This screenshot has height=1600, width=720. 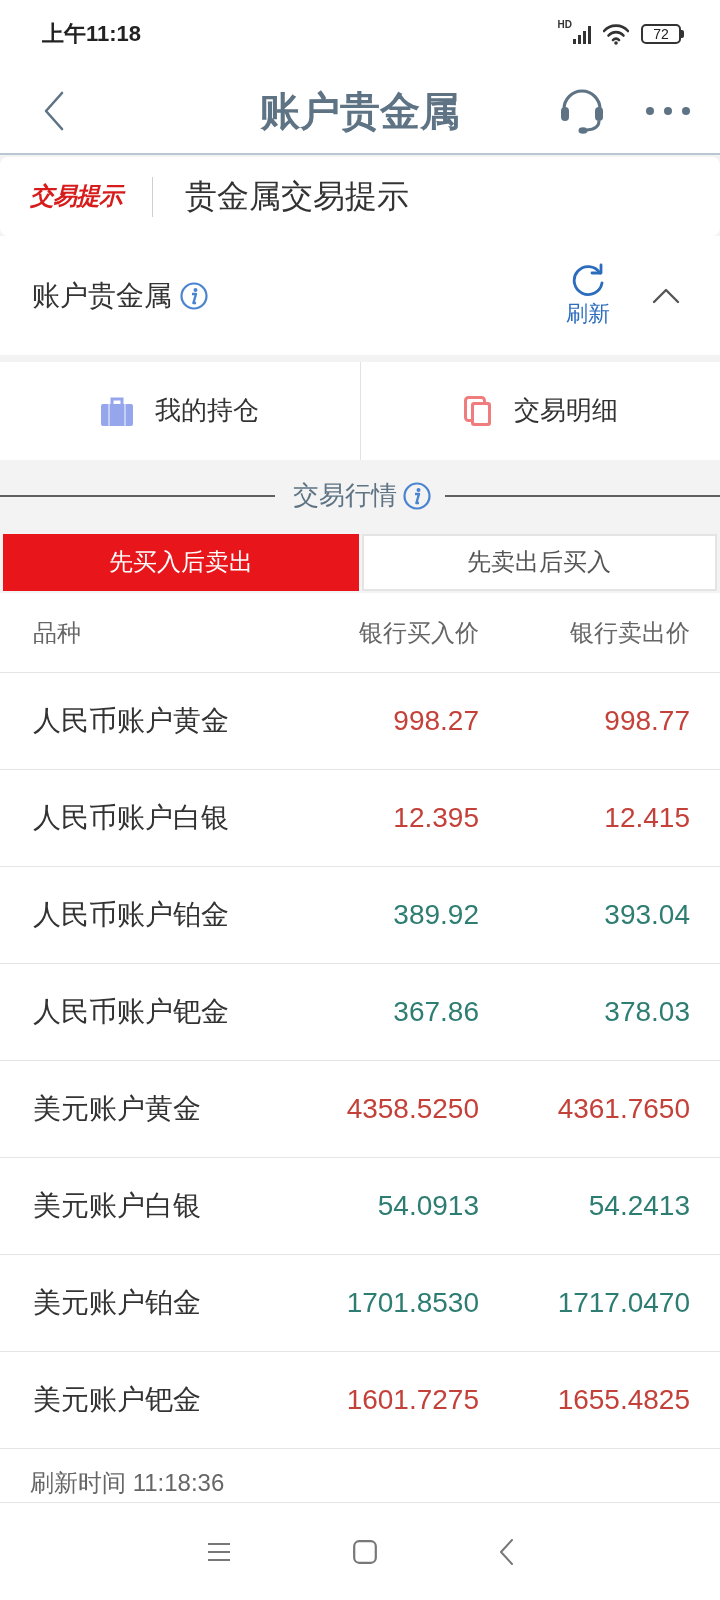 What do you see at coordinates (360, 721) in the screenshot?
I see `price-row: 人民币账户黄金 998.27 998.77` at bounding box center [360, 721].